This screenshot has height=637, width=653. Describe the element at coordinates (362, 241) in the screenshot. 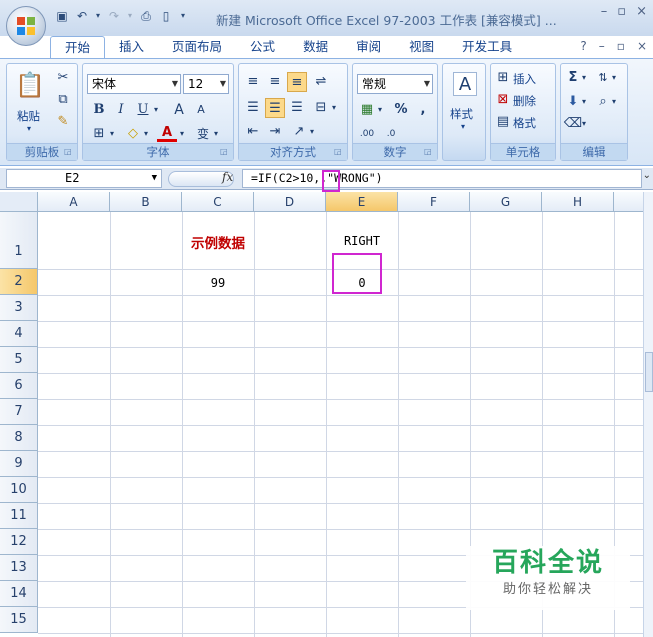

I see `cell-e1: RIGHT` at that location.